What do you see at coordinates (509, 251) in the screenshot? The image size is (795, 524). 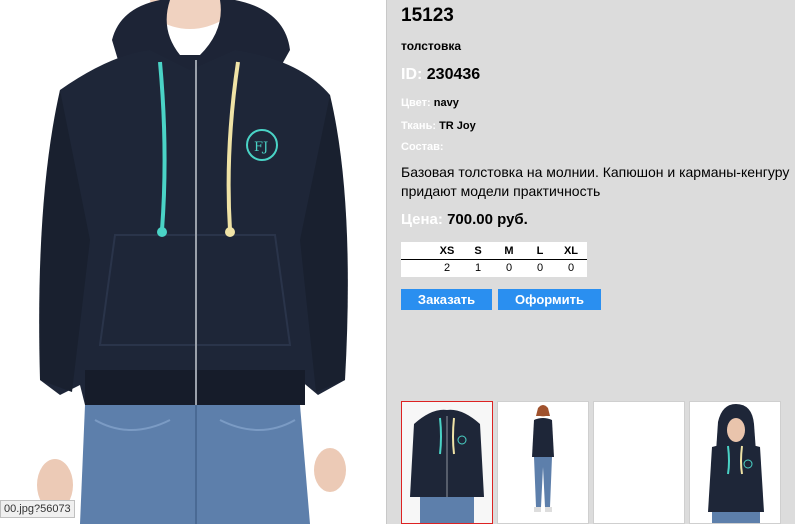 I see `size-header-m: M` at bounding box center [509, 251].